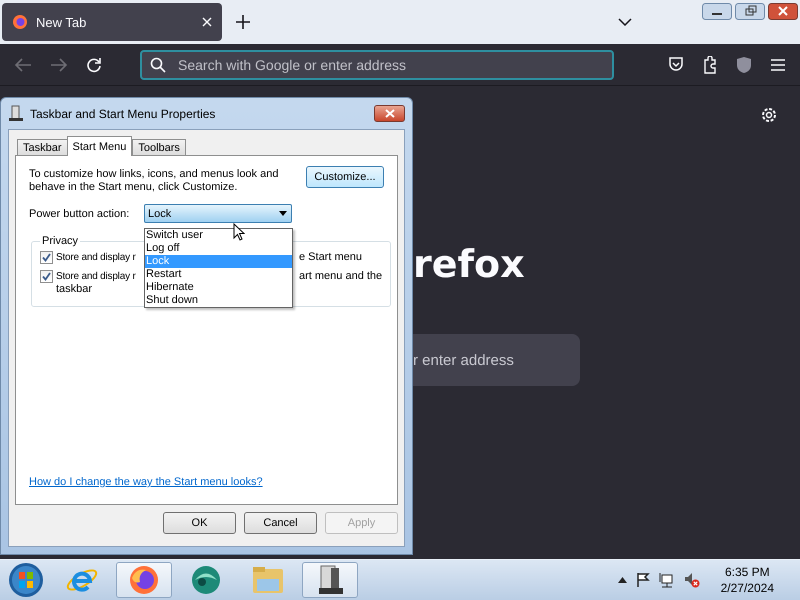  Describe the element at coordinates (710, 65) in the screenshot. I see `puzzle-icon` at that location.